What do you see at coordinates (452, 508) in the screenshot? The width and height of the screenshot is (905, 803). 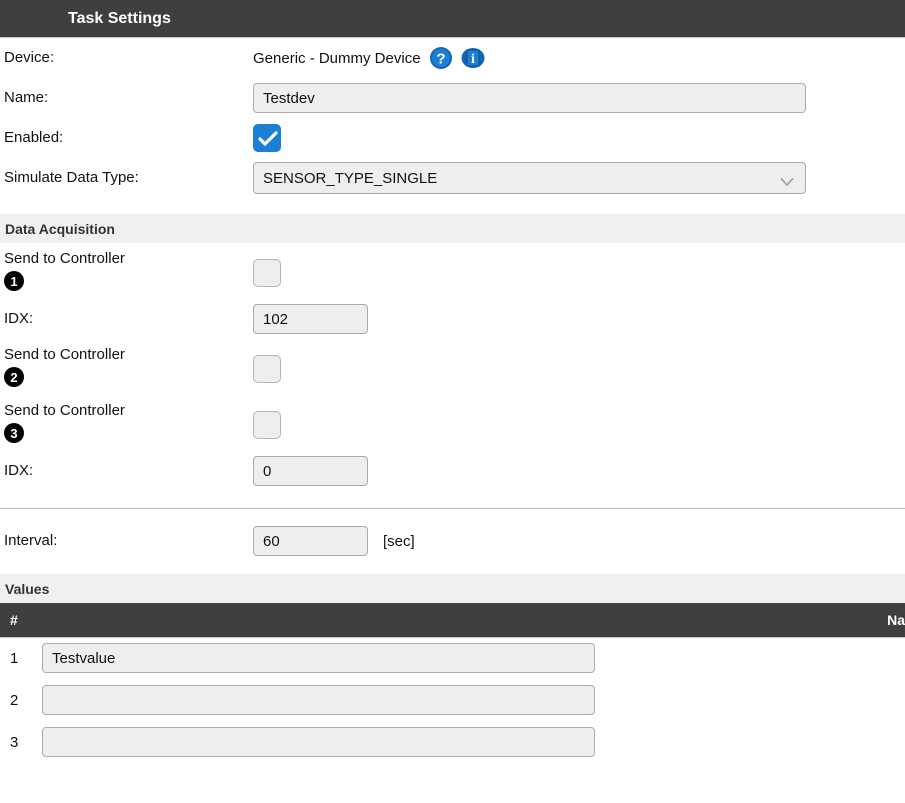 I see `section-divider` at bounding box center [452, 508].